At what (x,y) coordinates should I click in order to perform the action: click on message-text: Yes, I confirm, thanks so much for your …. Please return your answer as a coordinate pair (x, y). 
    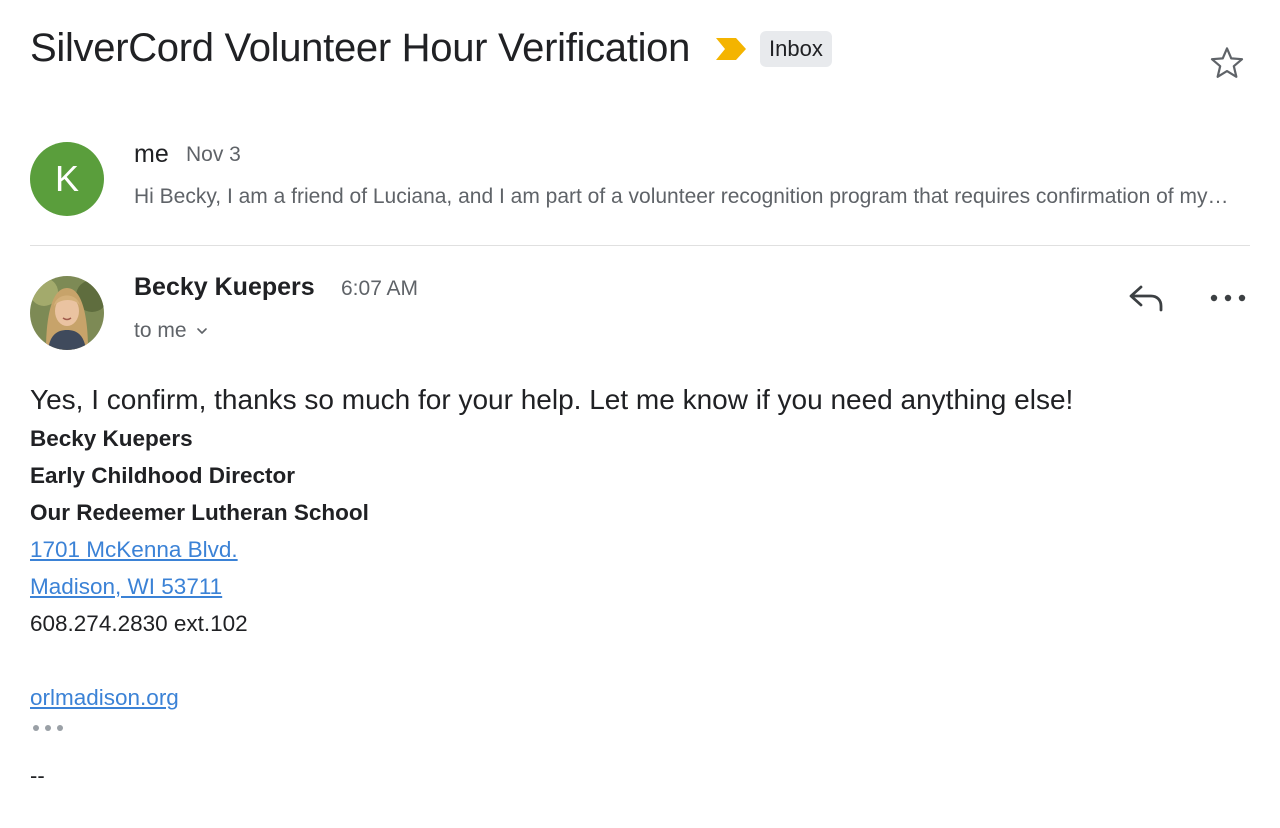
    Looking at the image, I should click on (552, 399).